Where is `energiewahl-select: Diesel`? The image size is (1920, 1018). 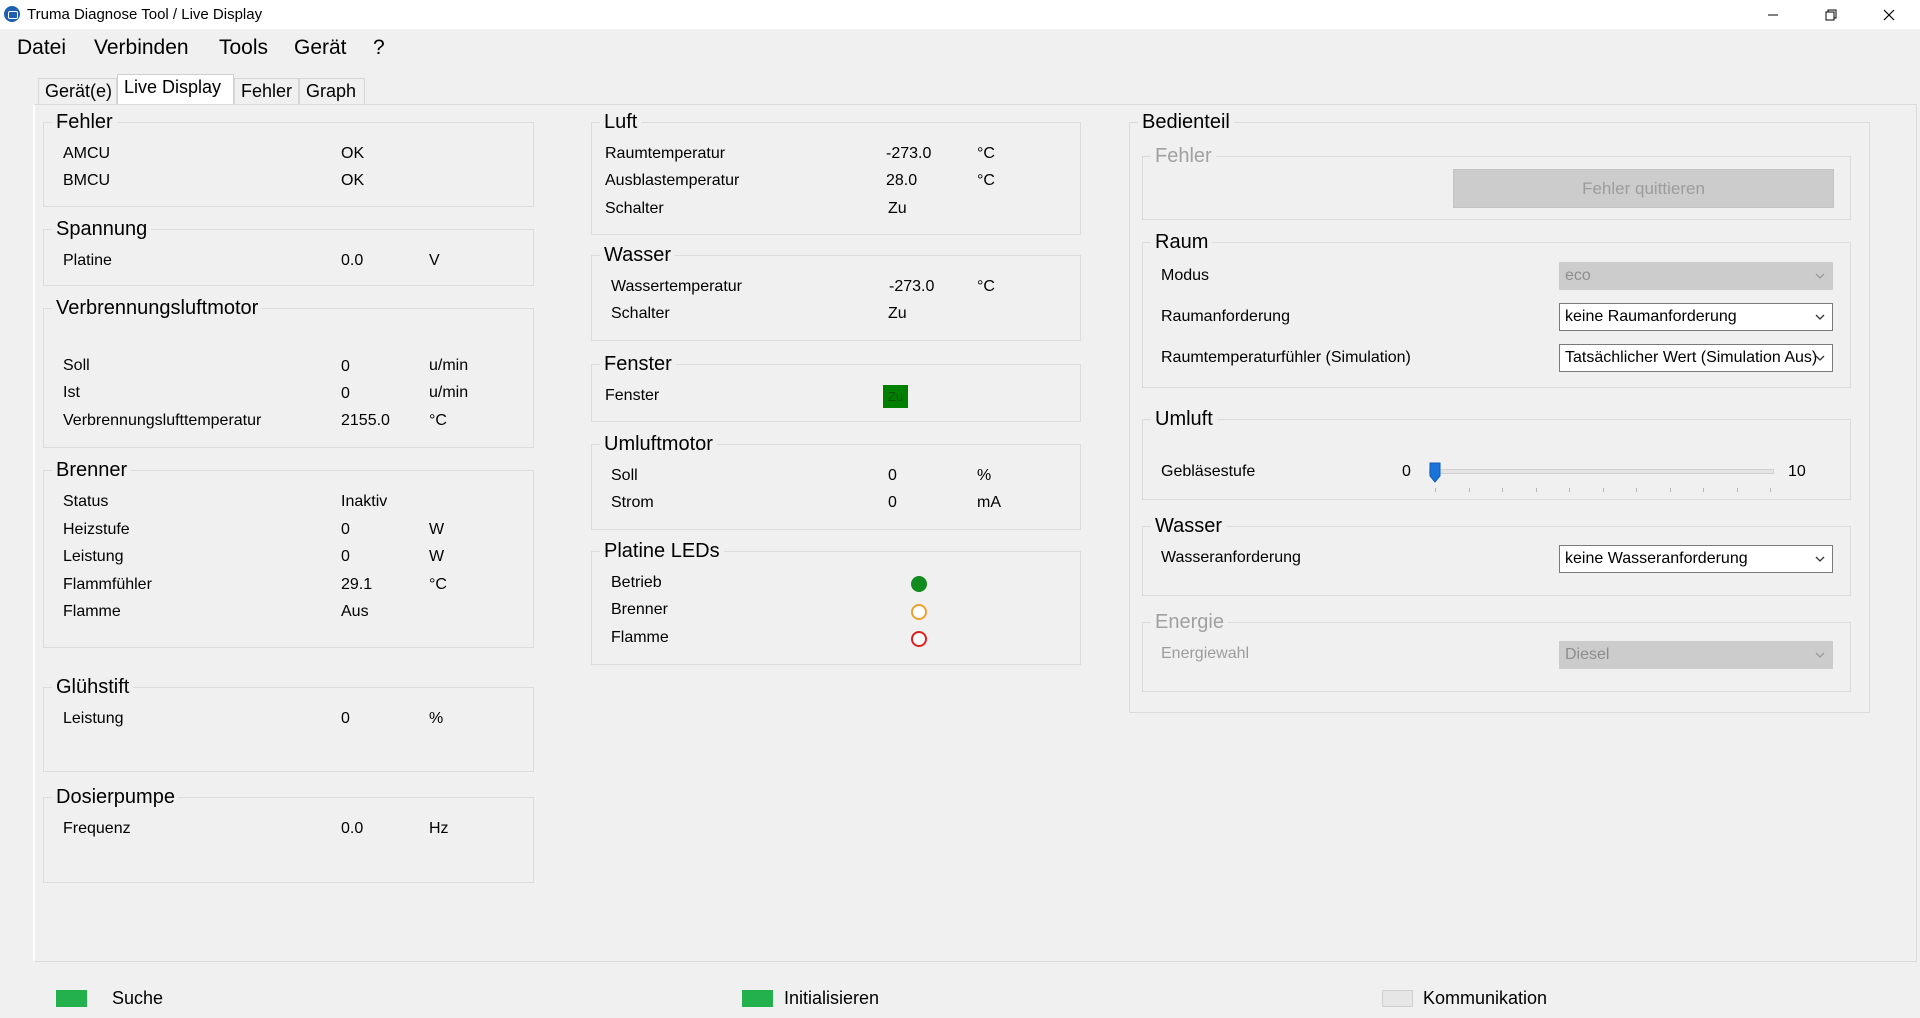
energiewahl-select: Diesel is located at coordinates (1696, 655).